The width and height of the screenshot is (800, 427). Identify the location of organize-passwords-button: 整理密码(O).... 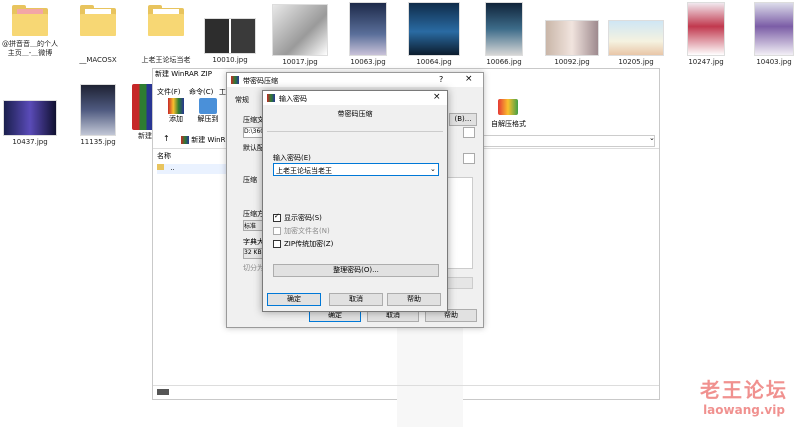
(356, 270).